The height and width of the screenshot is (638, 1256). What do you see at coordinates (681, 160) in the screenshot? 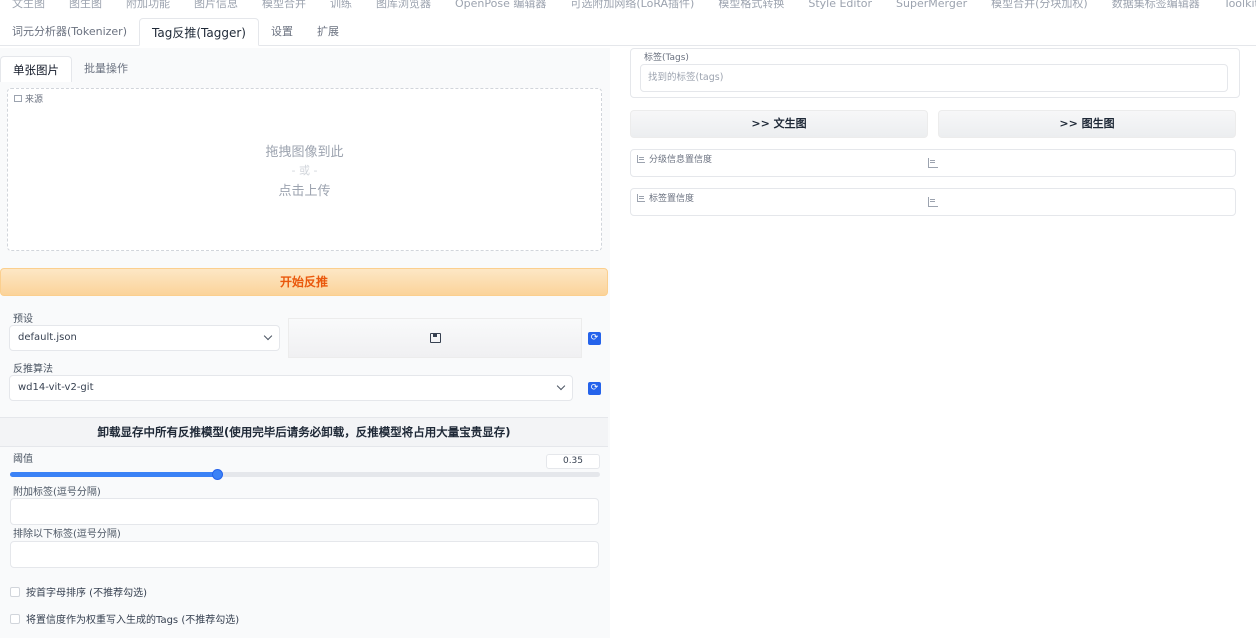
I see `rating-confidence-label: 分级信息置信度` at bounding box center [681, 160].